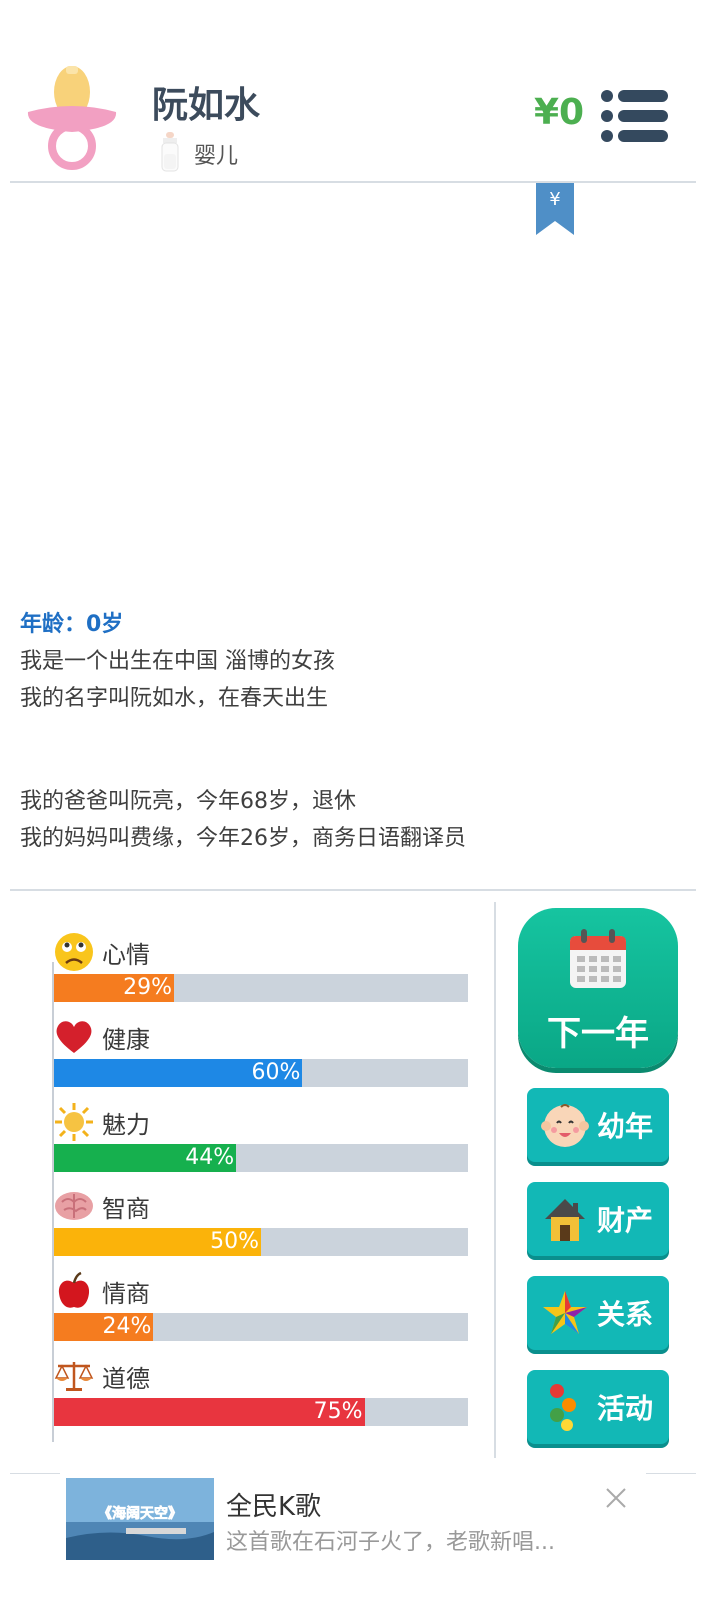 The width and height of the screenshot is (720, 1600). I want to click on stat-bar-fill: 24%, so click(104, 1327).